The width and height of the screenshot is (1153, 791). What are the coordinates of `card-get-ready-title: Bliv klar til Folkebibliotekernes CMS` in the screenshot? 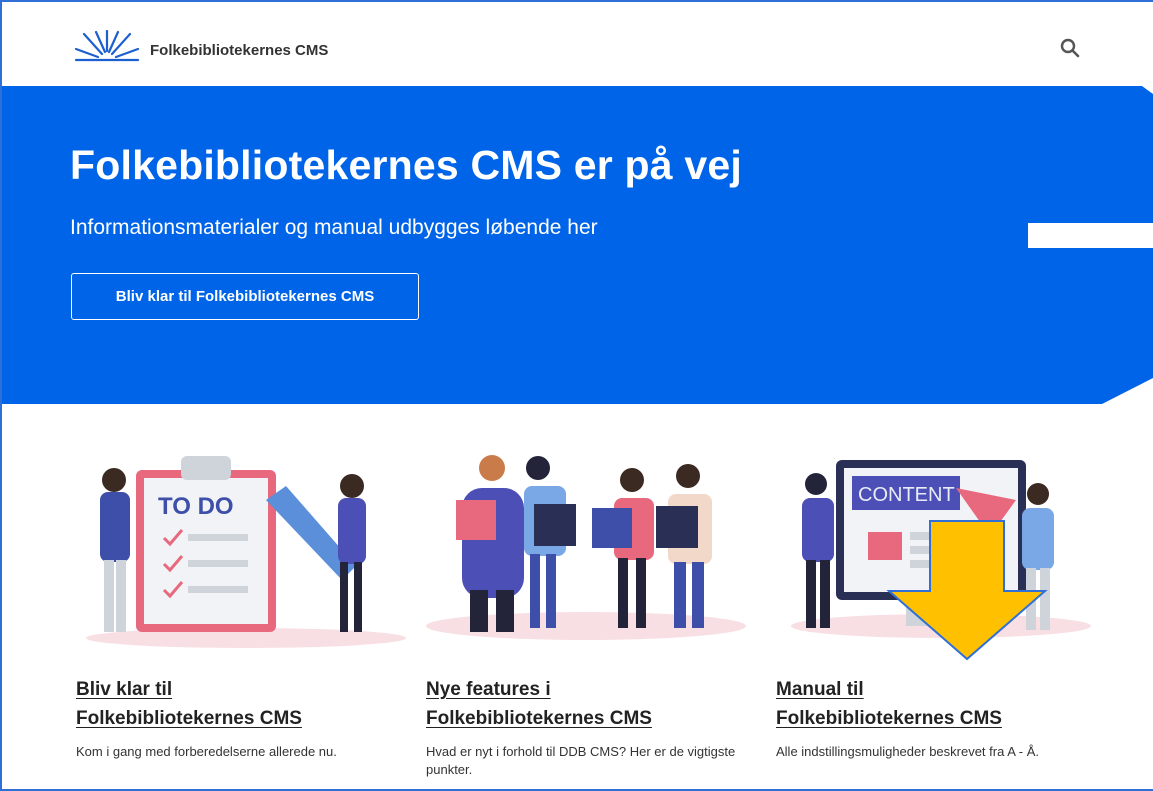 It's located at (241, 704).